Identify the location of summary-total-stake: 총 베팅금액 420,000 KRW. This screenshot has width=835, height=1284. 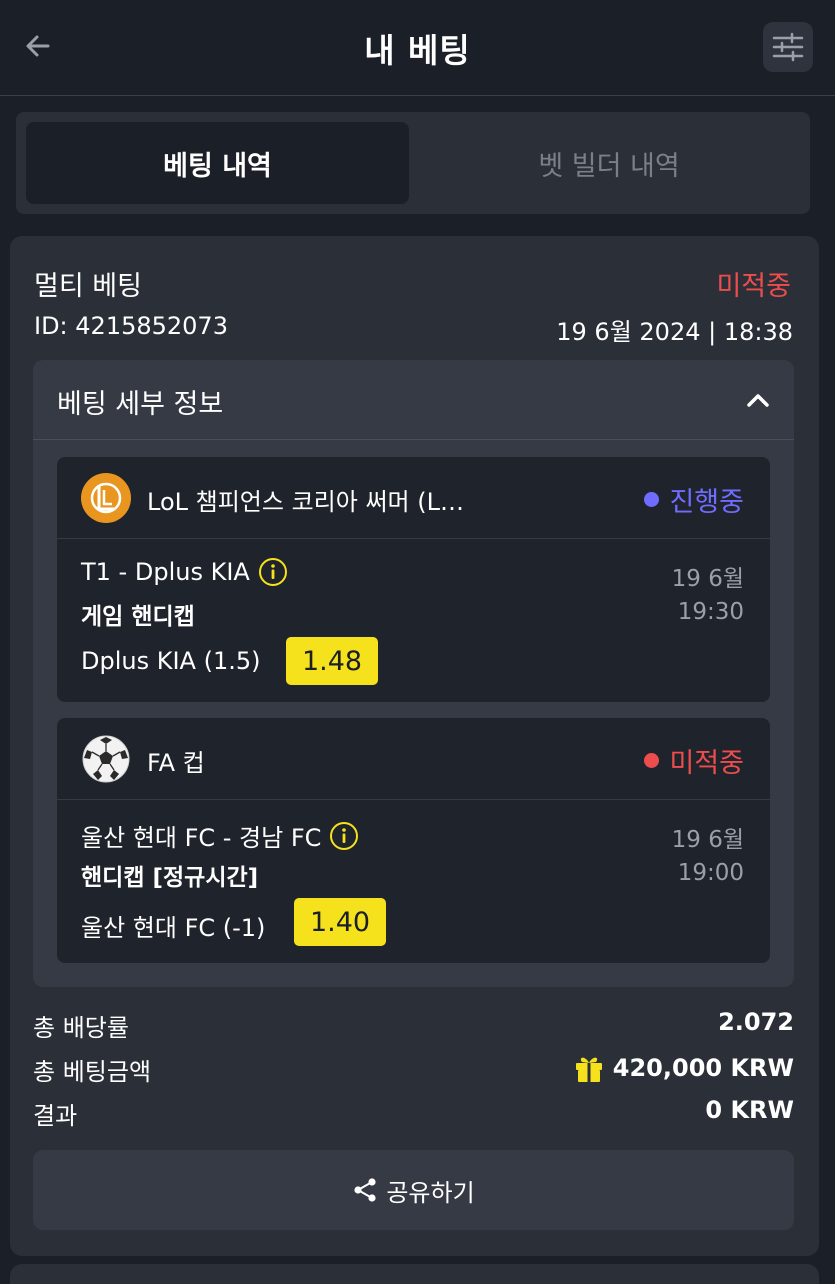
(413, 1070).